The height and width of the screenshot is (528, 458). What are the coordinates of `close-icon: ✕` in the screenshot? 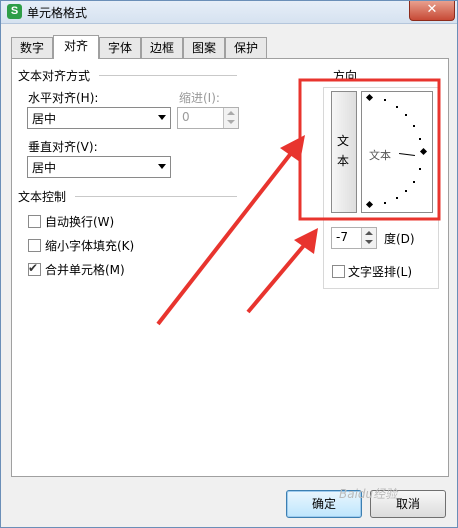 It's located at (432, 9).